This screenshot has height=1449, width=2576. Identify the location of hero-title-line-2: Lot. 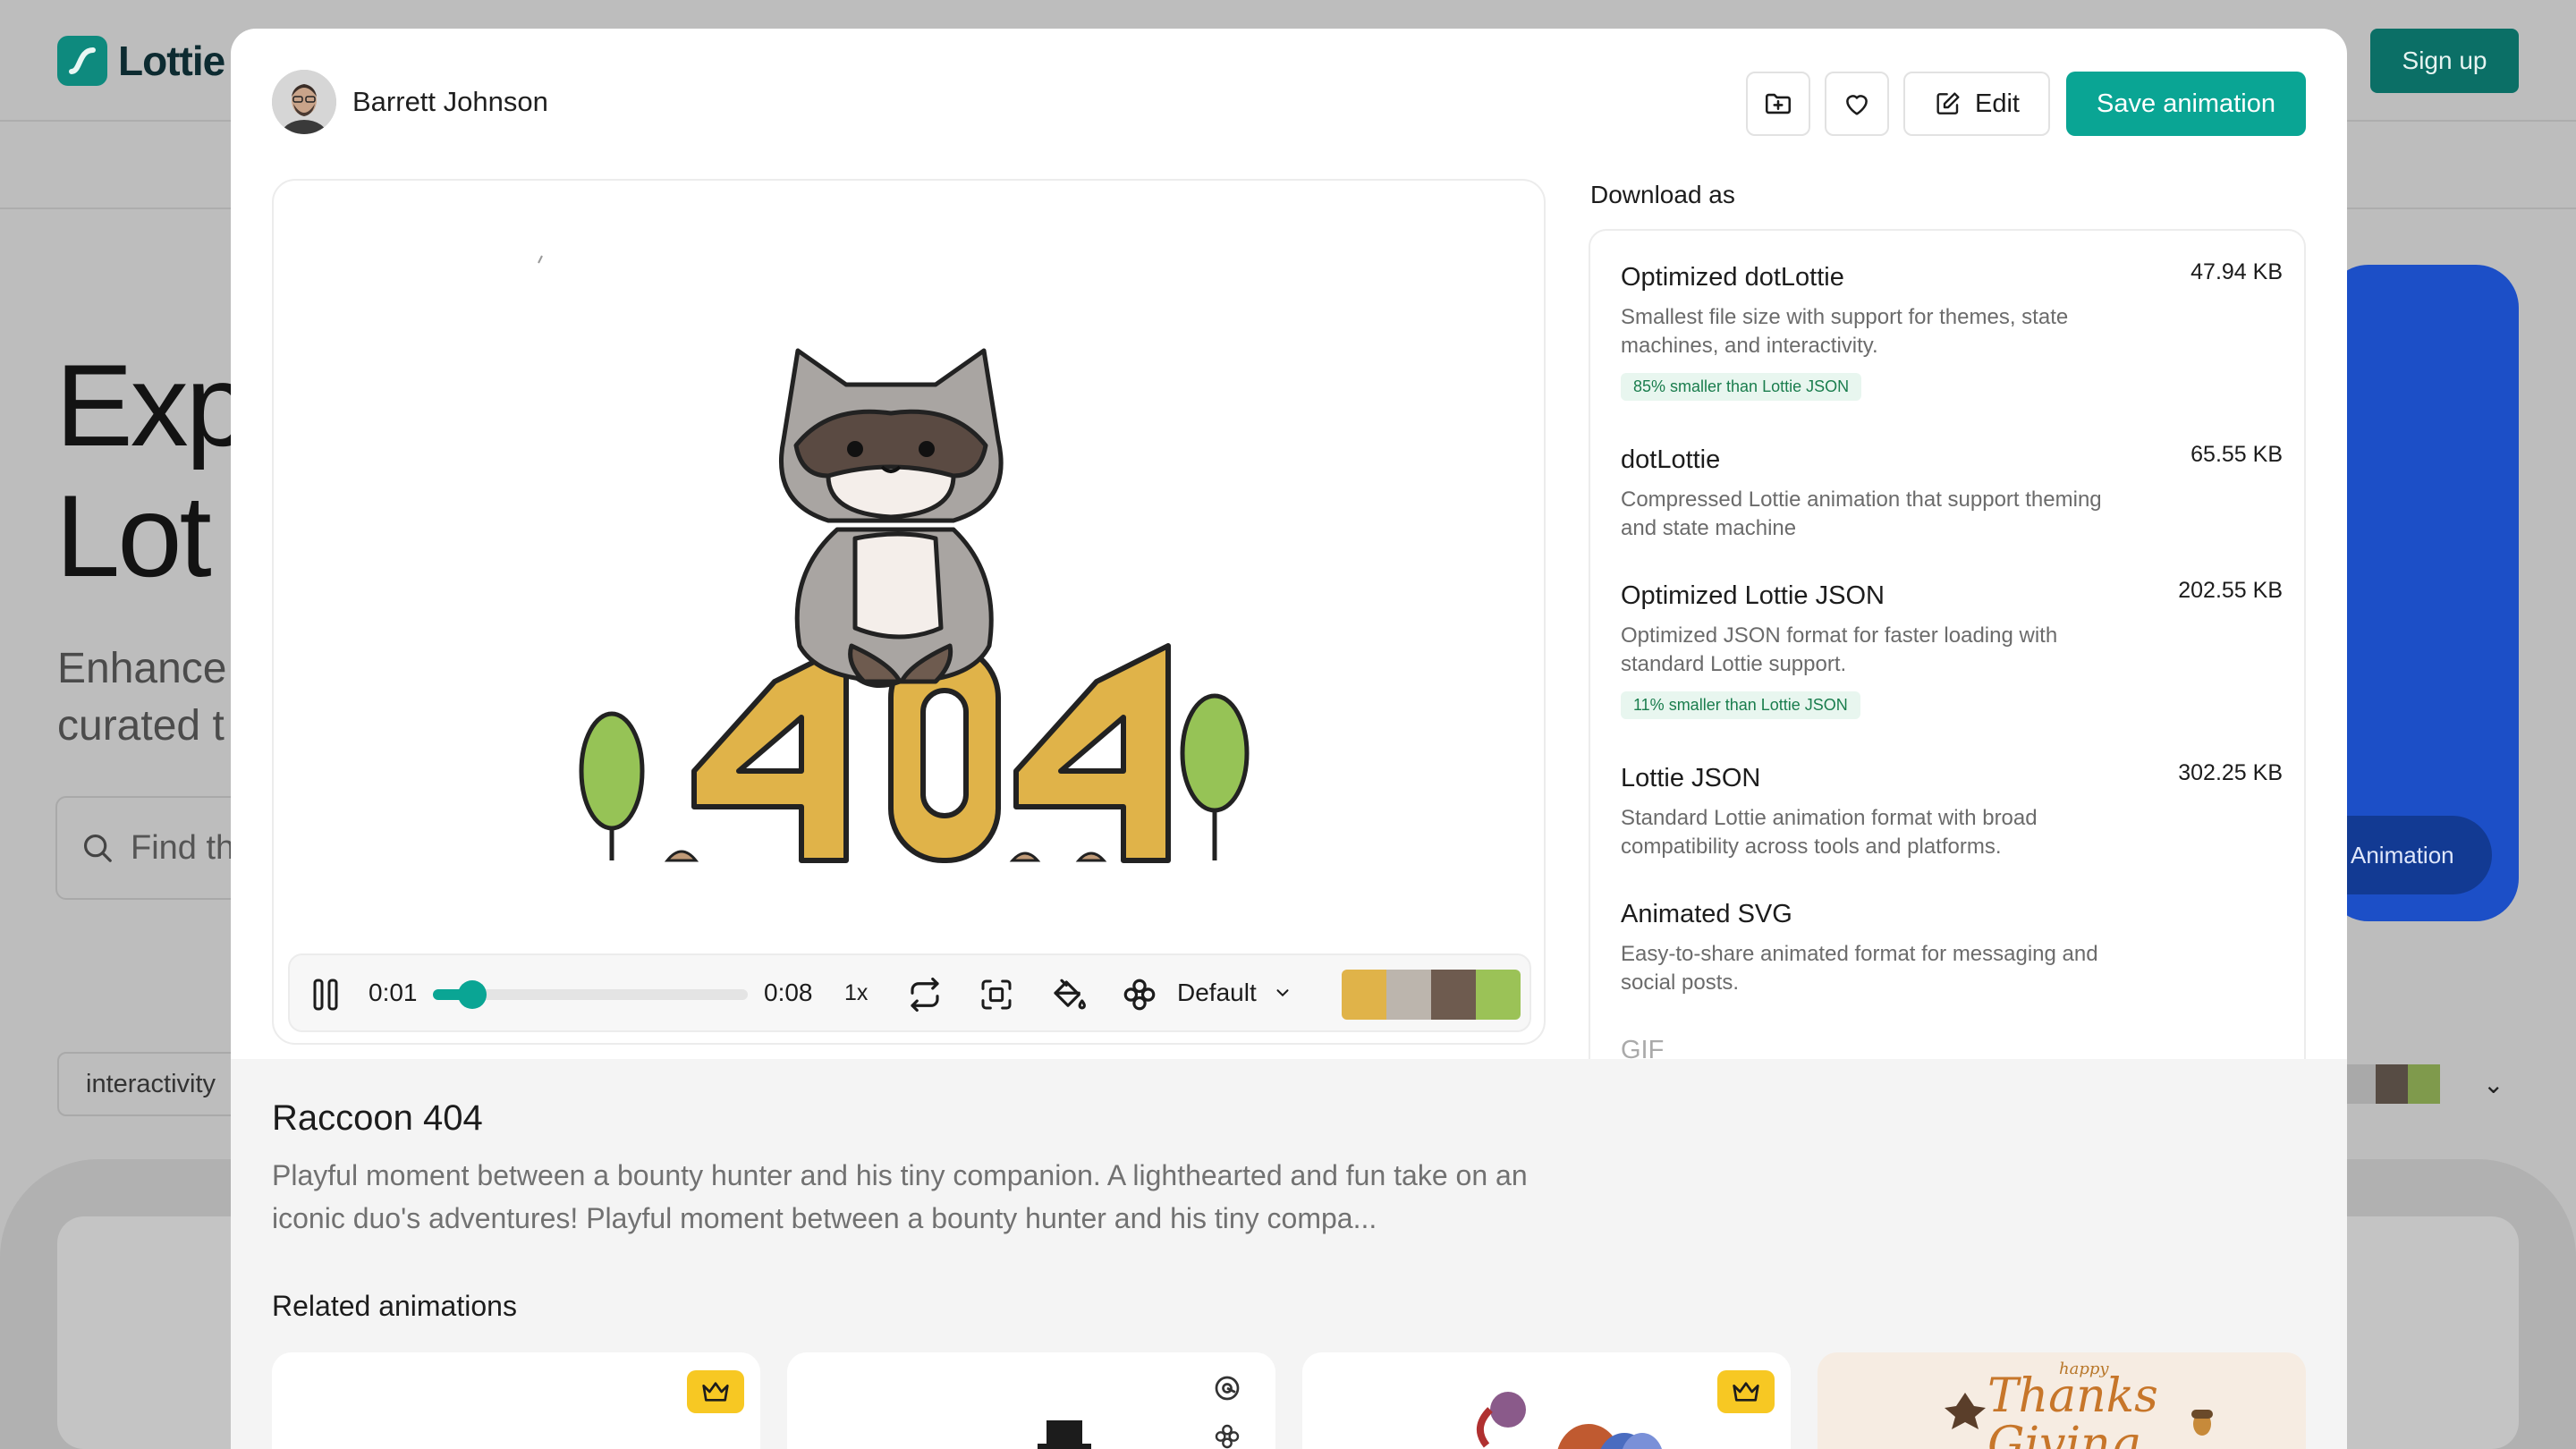
(133, 535).